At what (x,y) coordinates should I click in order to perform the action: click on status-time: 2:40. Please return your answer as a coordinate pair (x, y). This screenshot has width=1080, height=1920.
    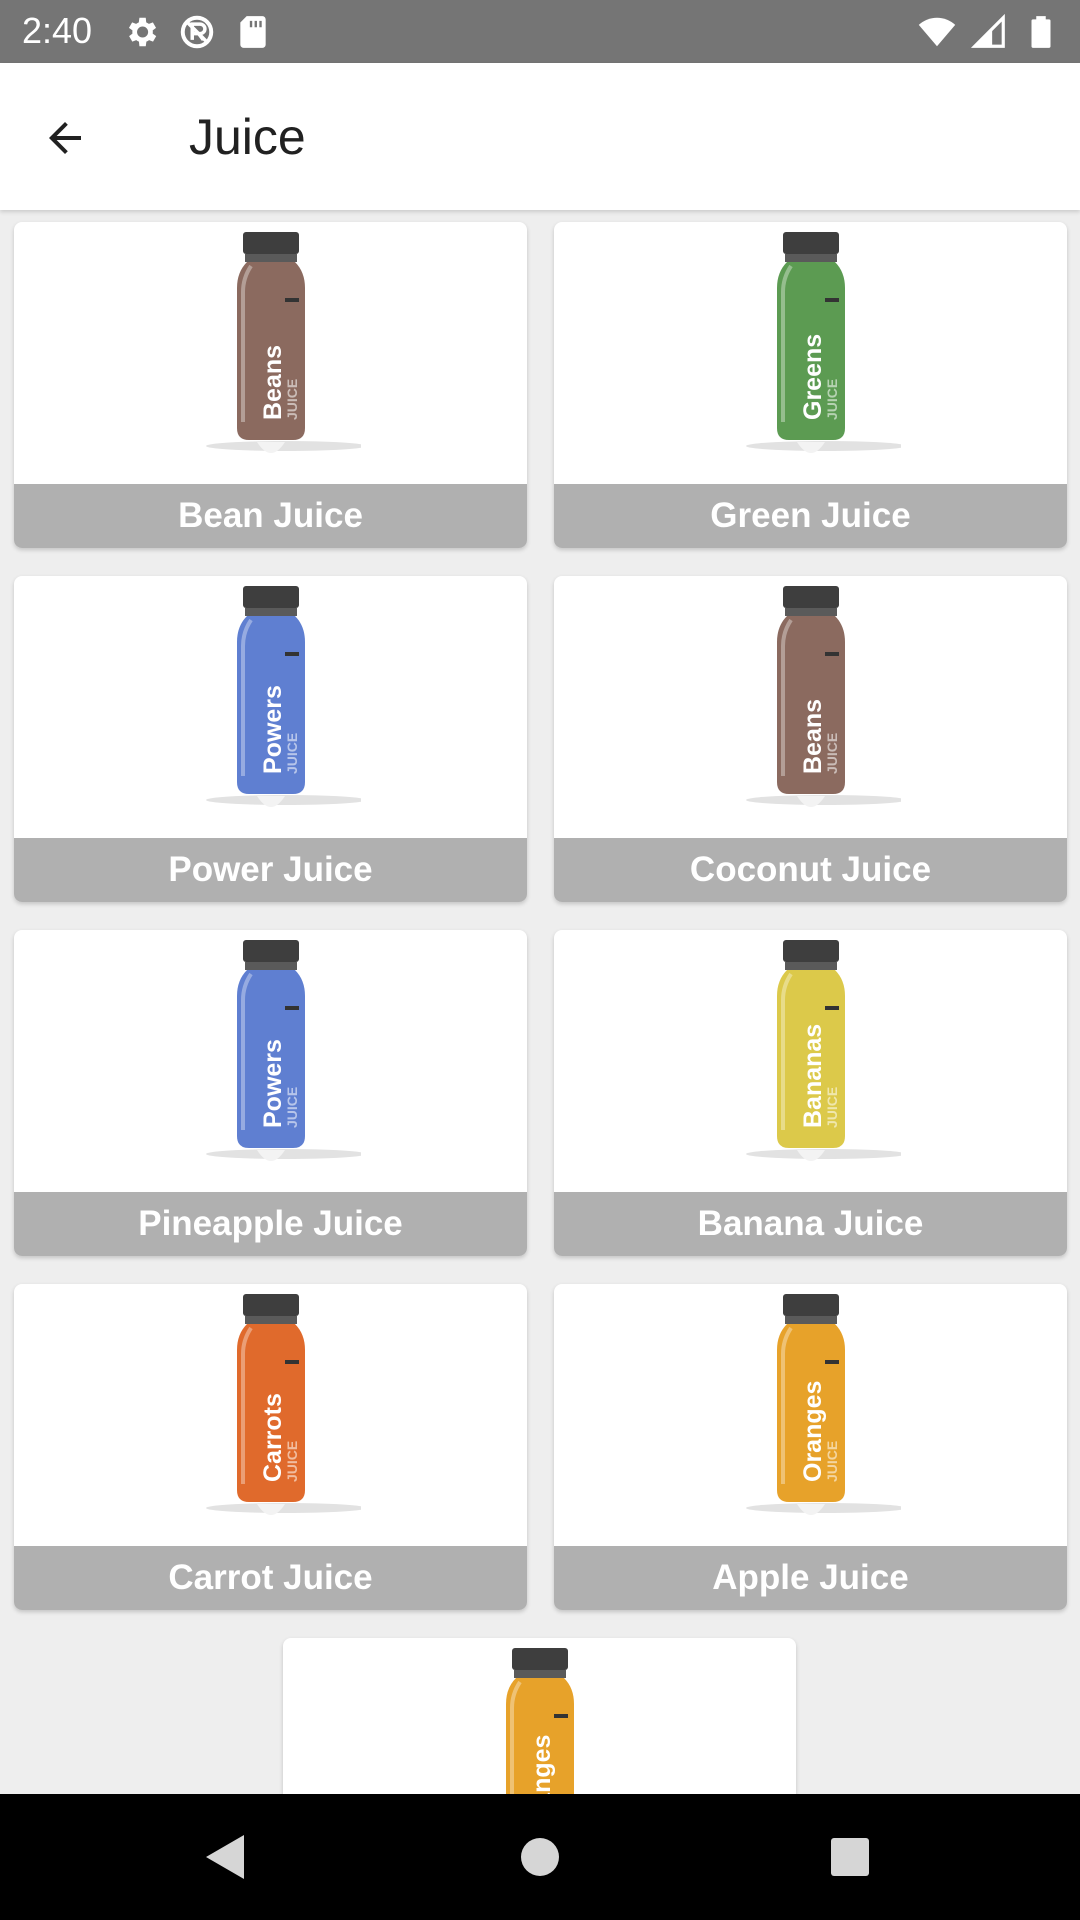
    Looking at the image, I should click on (57, 30).